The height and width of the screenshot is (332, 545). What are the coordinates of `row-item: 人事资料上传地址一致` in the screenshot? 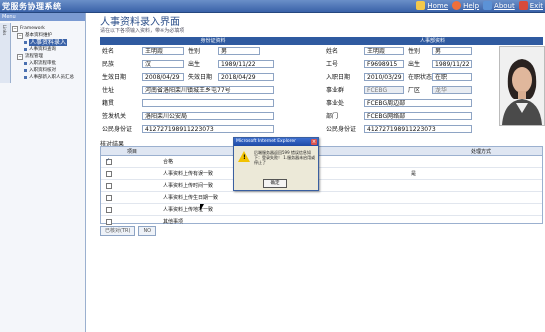 It's located at (188, 210).